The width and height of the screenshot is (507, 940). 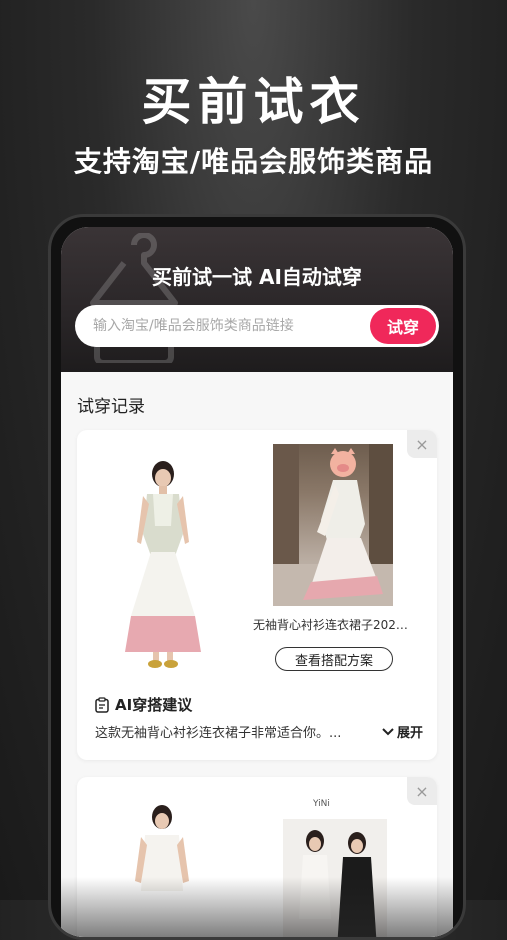 What do you see at coordinates (253, 161) in the screenshot?
I see `promo-subtitle: 支持淘宝/唯品会服饰类商品` at bounding box center [253, 161].